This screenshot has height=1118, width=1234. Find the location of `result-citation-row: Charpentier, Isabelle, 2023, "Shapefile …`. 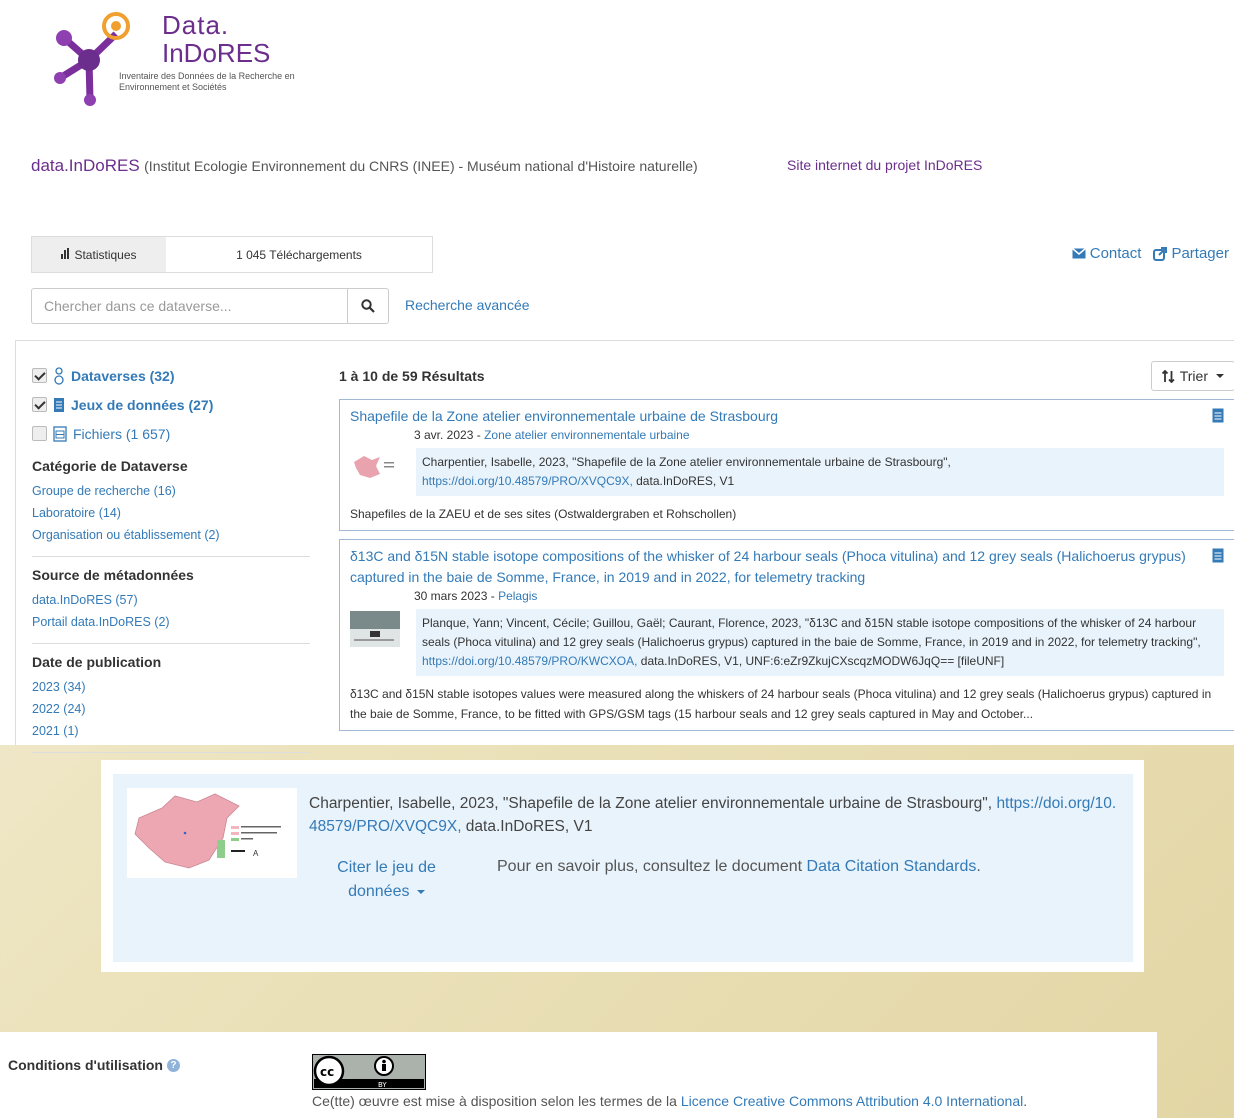

result-citation-row: Charpentier, Isabelle, 2023, "Shapefile … is located at coordinates (787, 472).